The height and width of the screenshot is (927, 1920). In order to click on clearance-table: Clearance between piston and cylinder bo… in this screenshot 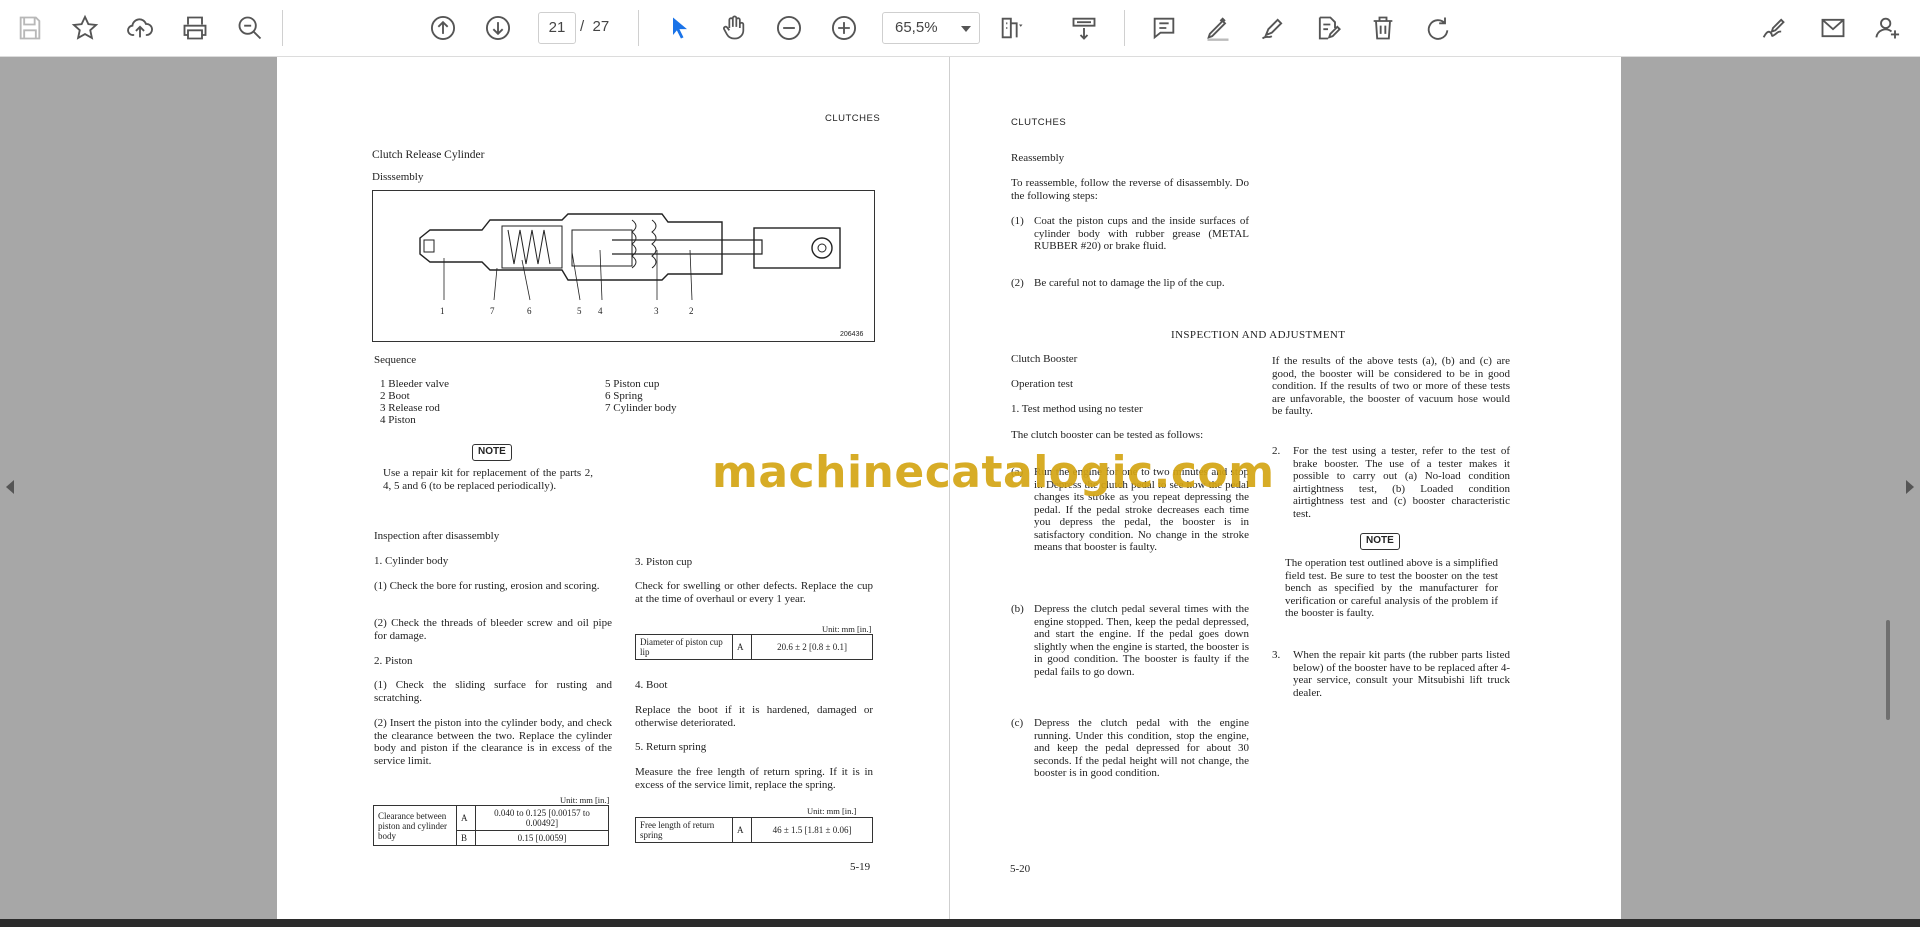, I will do `click(491, 825)`.